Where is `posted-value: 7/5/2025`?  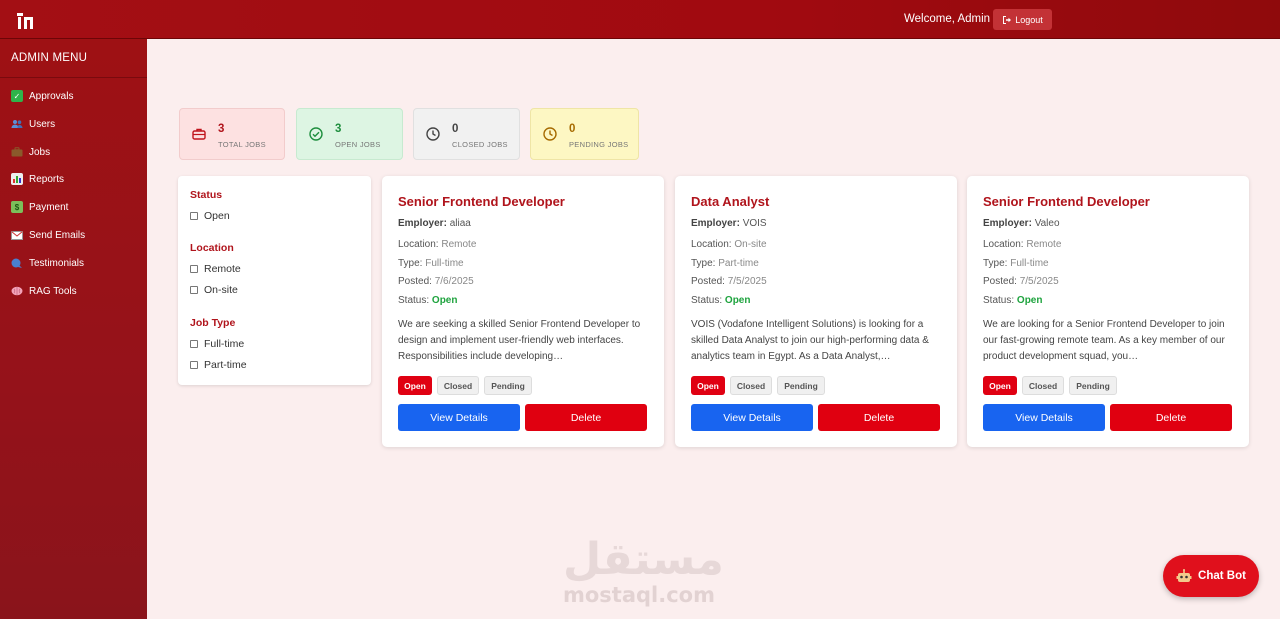
posted-value: 7/5/2025 is located at coordinates (1039, 281).